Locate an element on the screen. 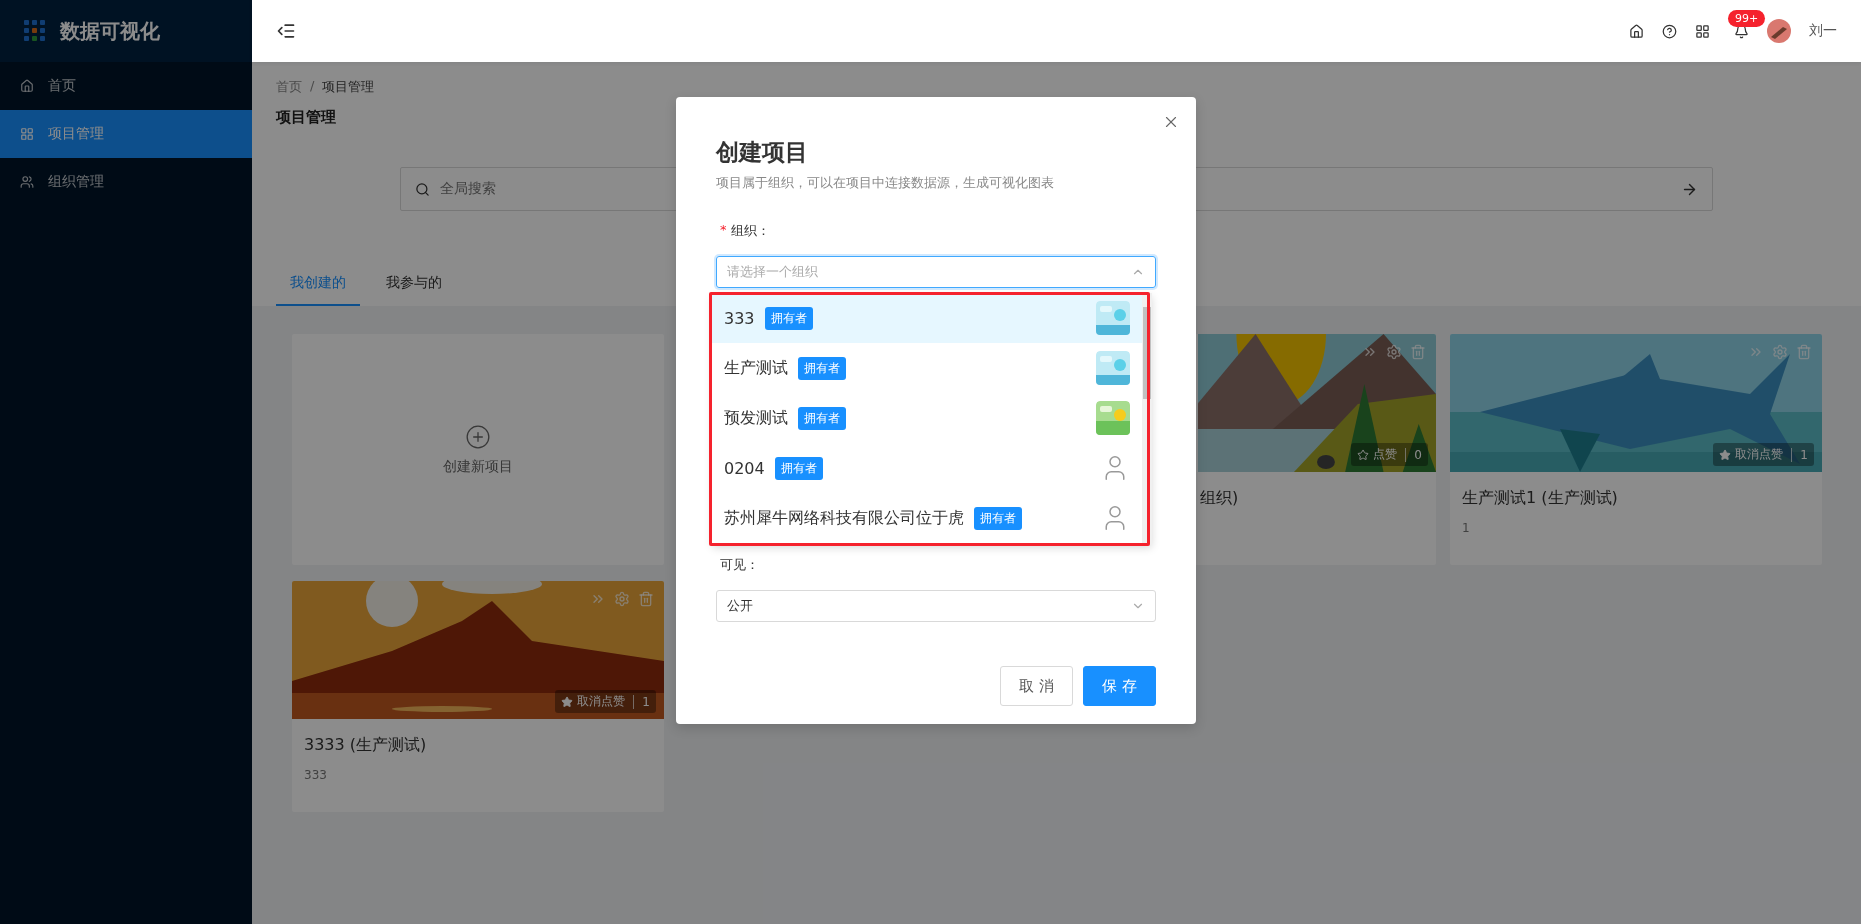 This screenshot has height=924, width=1861. like-count: 0 is located at coordinates (1418, 454).